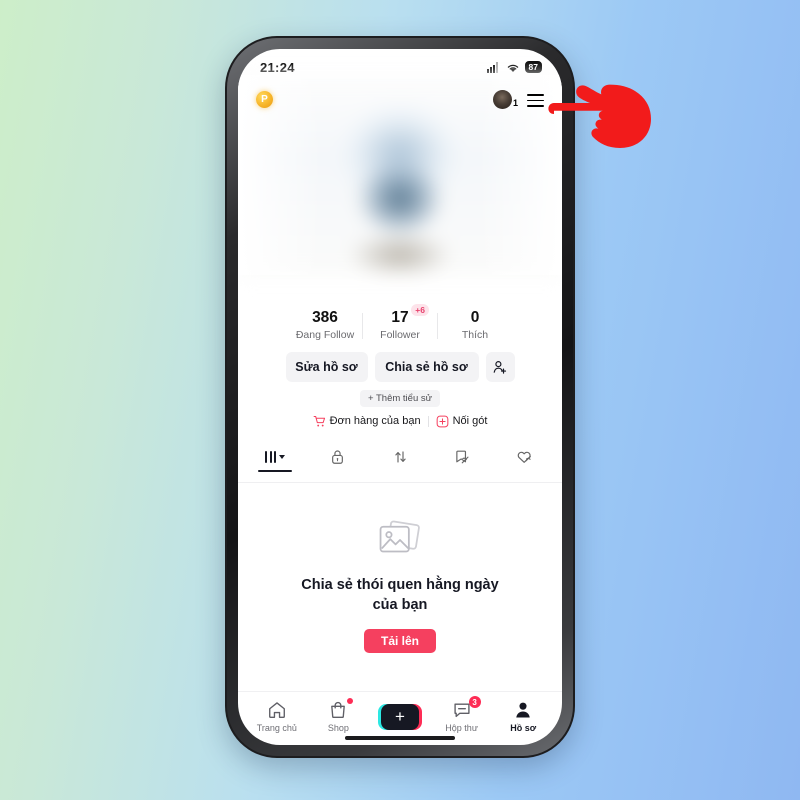  Describe the element at coordinates (400, 594) in the screenshot. I see `empty-state-title: Chia sẻ thói quen hằng ngày của bạn` at that location.